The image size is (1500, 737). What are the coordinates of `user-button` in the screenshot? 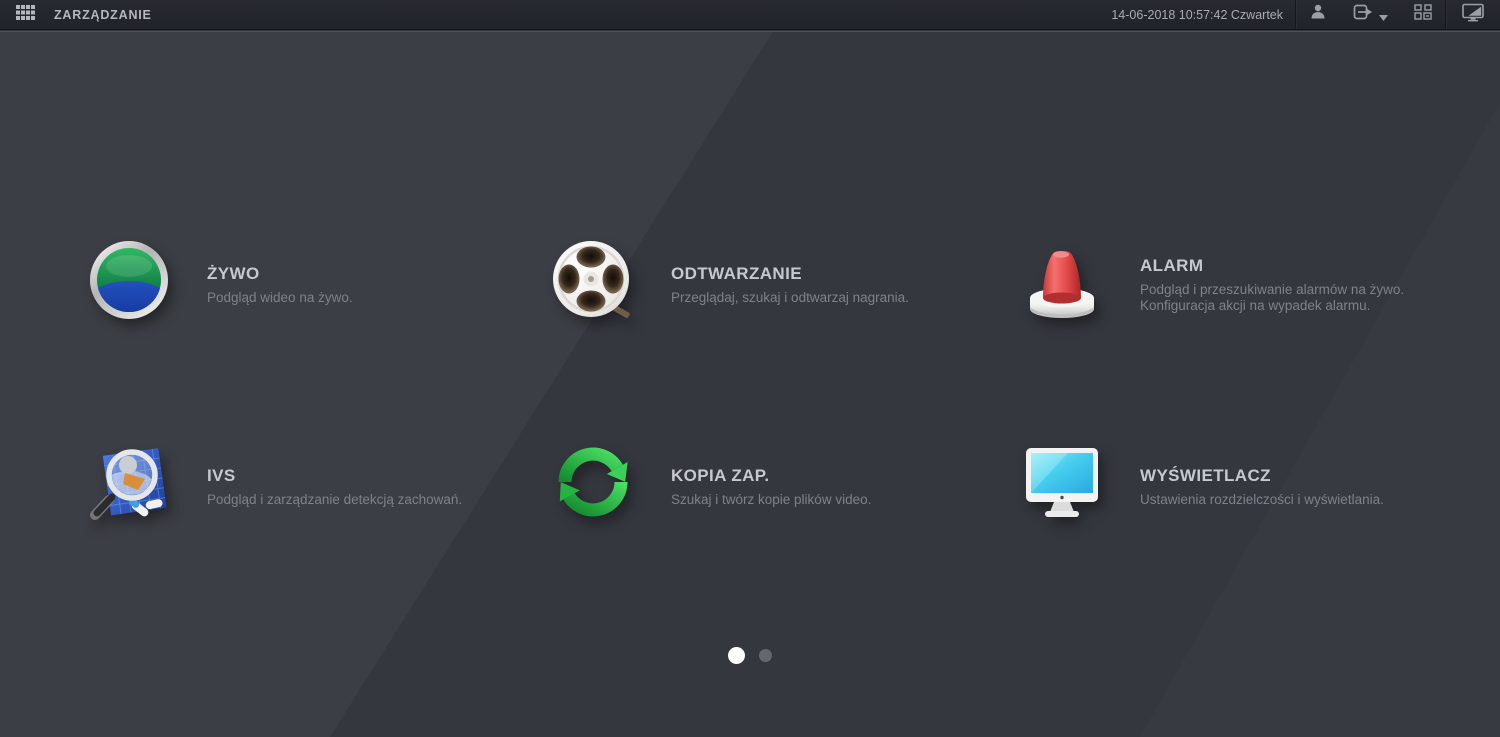 It's located at (1318, 14).